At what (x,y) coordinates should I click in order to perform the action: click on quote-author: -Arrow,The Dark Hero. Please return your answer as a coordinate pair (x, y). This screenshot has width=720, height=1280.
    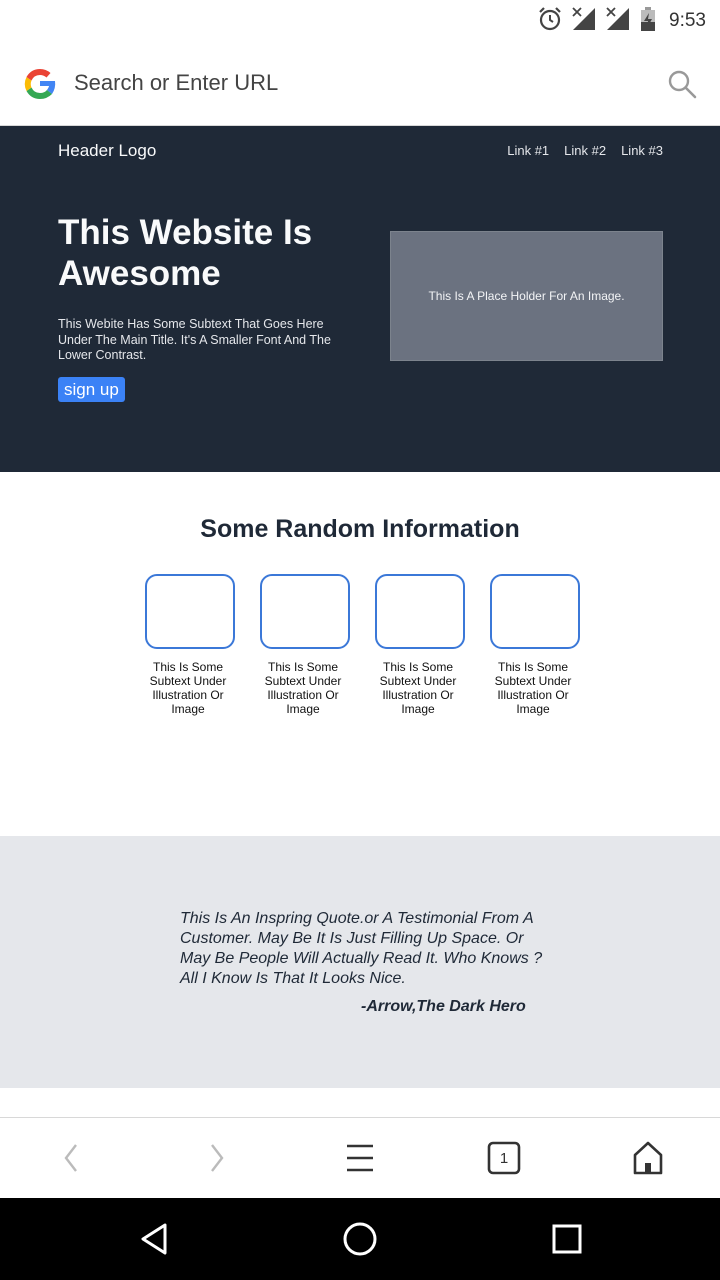
    Looking at the image, I should click on (443, 1006).